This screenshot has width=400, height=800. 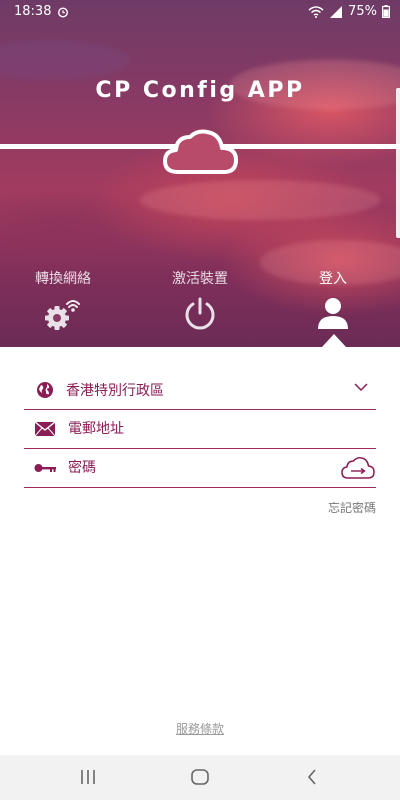 I want to click on app-title: CP Config APP, so click(x=200, y=90).